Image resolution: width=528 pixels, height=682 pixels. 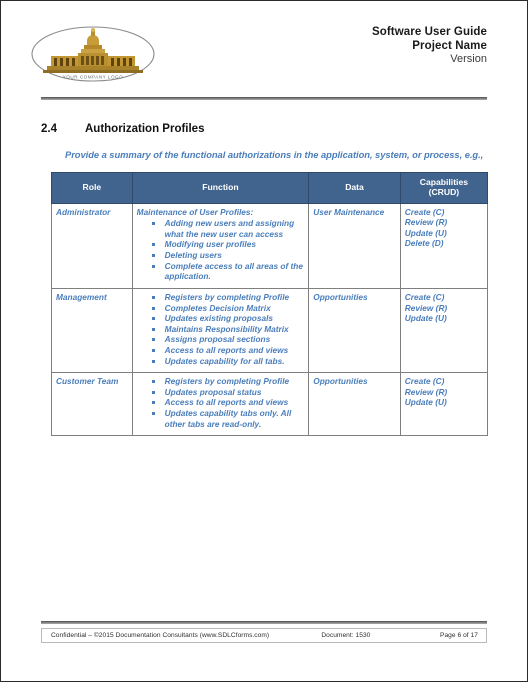 What do you see at coordinates (444, 182) in the screenshot?
I see `column-header-capabilities-line1: Capabilities` at bounding box center [444, 182].